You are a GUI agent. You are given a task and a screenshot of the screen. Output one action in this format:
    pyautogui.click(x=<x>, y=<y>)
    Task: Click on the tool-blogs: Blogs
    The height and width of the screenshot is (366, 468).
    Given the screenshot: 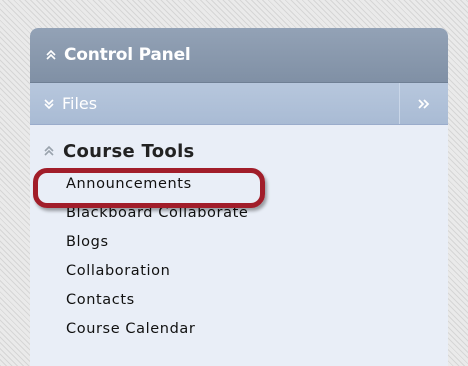 What is the action you would take?
    pyautogui.click(x=239, y=242)
    